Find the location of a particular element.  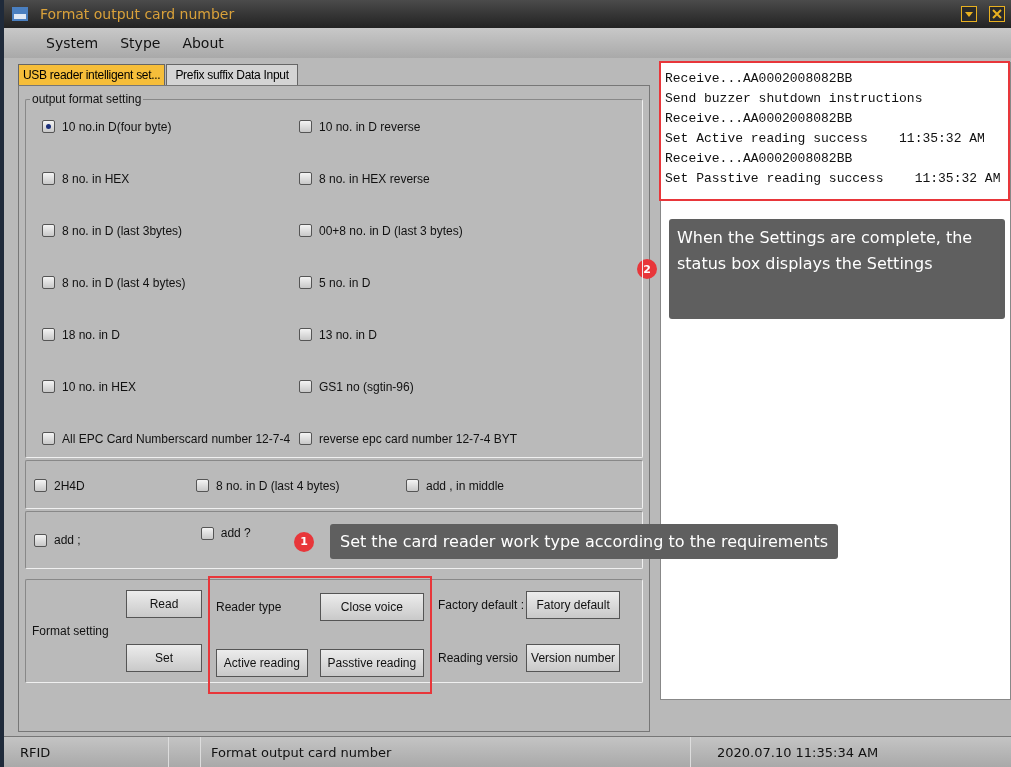

option-label: All EPC Card Numberscard number 12-7-4 is located at coordinates (176, 438).